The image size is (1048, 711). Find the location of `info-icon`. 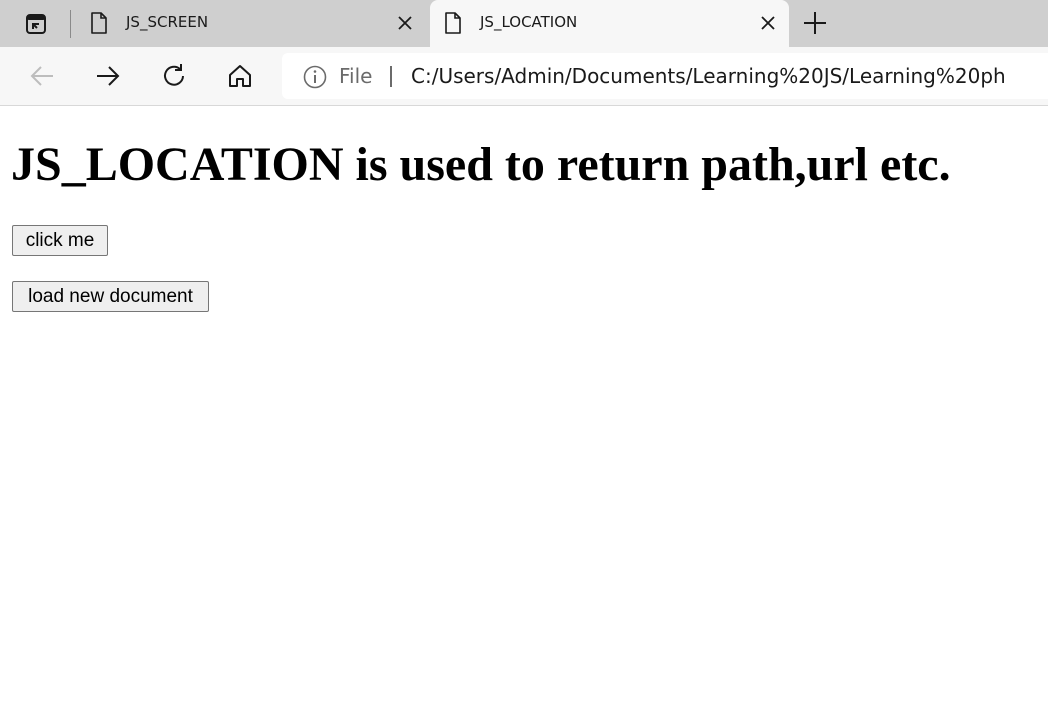

info-icon is located at coordinates (315, 77).